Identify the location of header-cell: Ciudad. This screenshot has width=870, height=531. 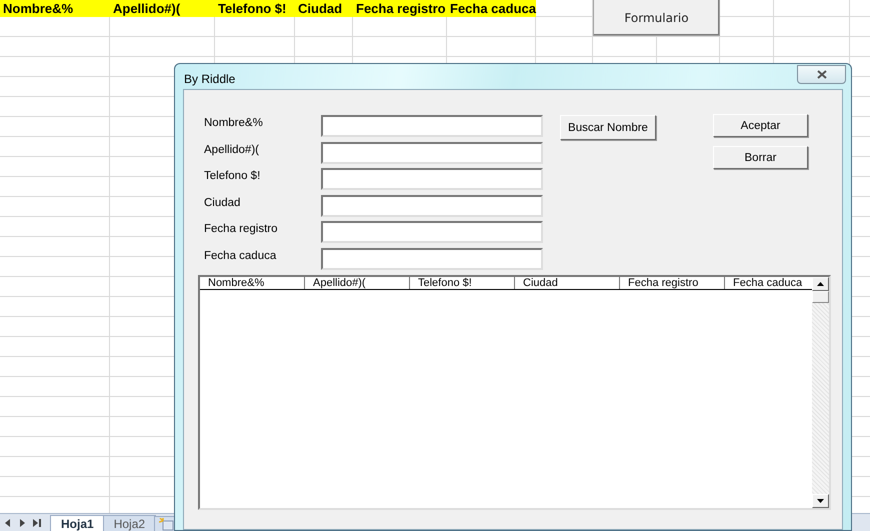
(324, 8).